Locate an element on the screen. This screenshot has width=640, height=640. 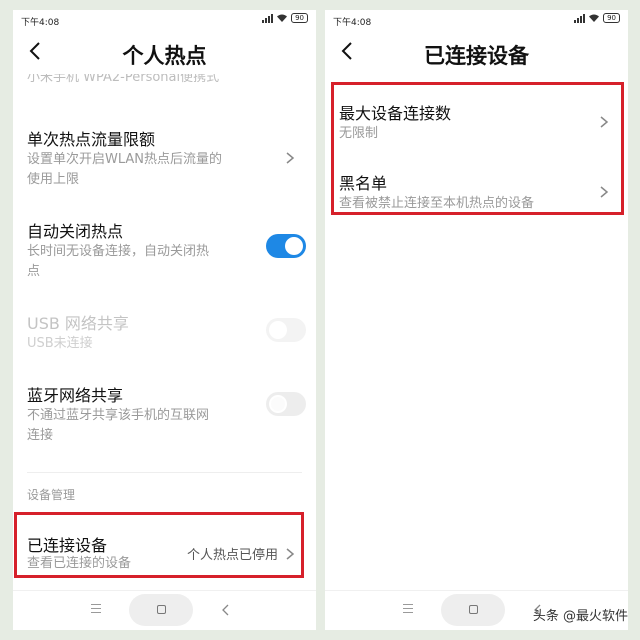
item-title: 单次热点流量限额 is located at coordinates (91, 139).